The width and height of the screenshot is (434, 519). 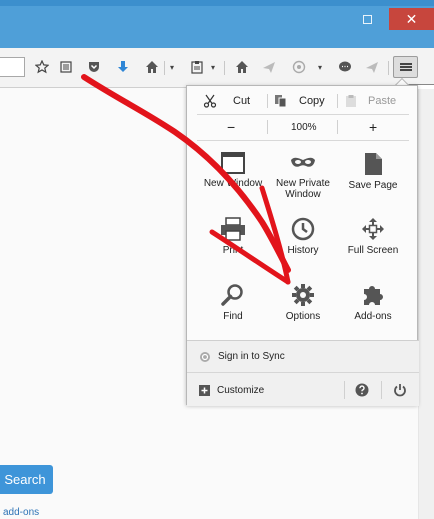 I want to click on find-button: Find, so click(x=233, y=313).